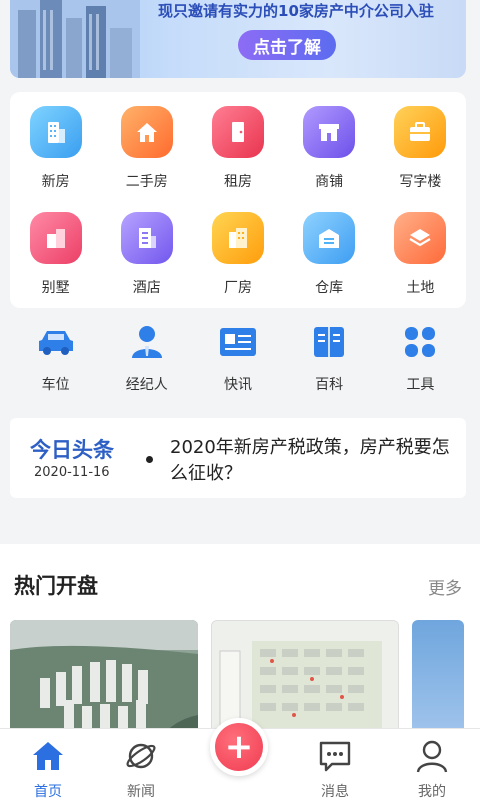 The image size is (480, 800). Describe the element at coordinates (329, 342) in the screenshot. I see `book-icon` at that location.